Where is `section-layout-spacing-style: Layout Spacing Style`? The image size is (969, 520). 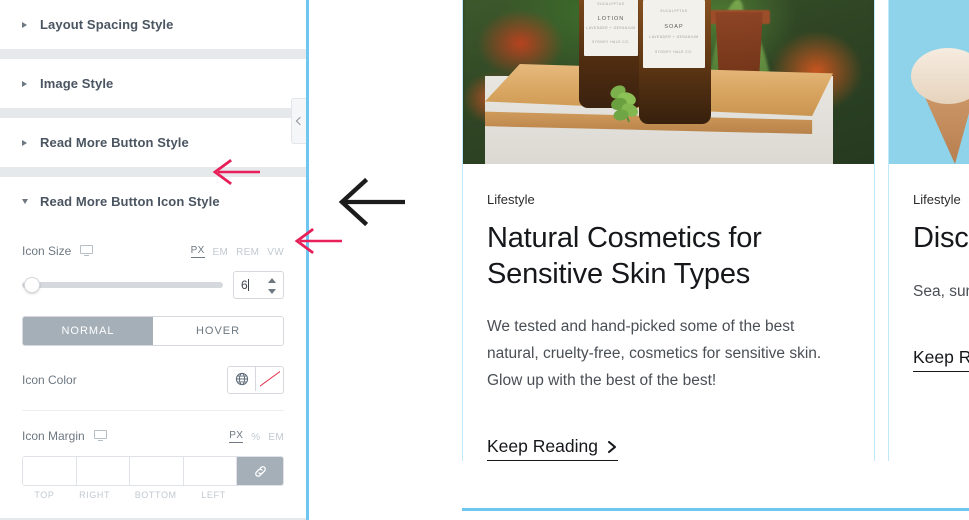
section-layout-spacing-style: Layout Spacing Style is located at coordinates (153, 24).